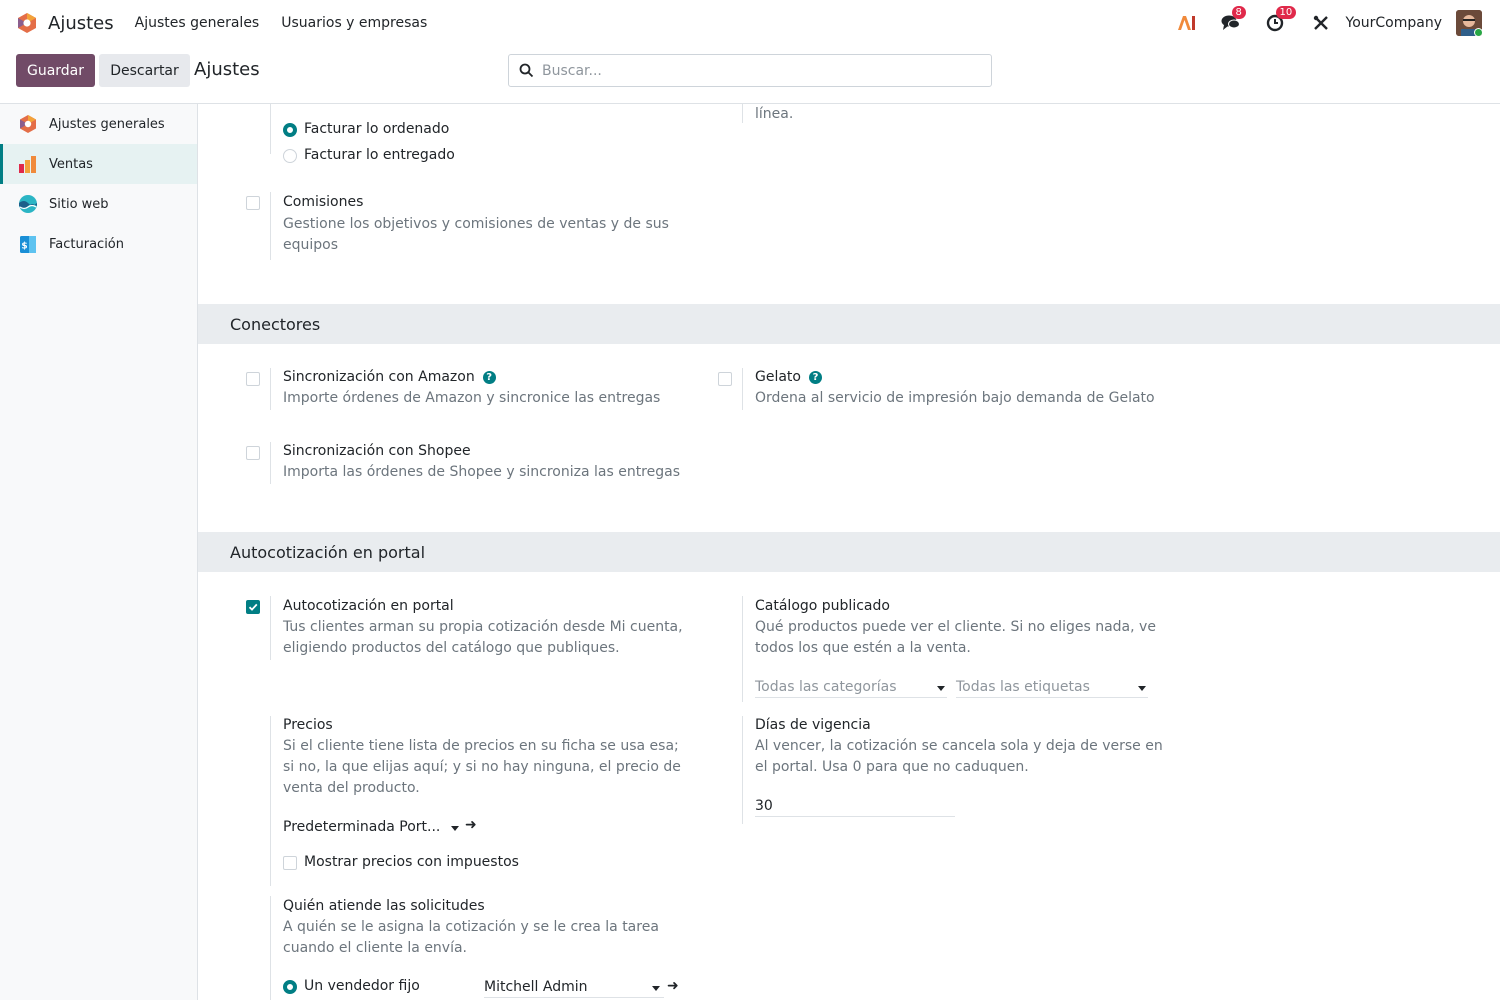  I want to click on sidebar-item-website: Sitio web, so click(98, 204).